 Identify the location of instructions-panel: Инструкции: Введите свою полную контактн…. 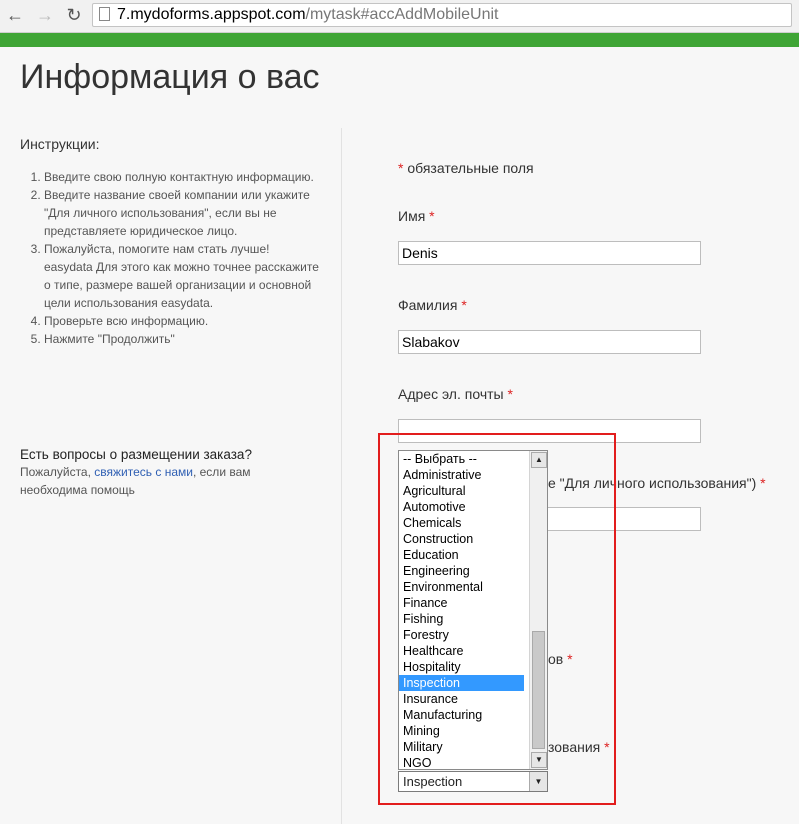
(170, 242).